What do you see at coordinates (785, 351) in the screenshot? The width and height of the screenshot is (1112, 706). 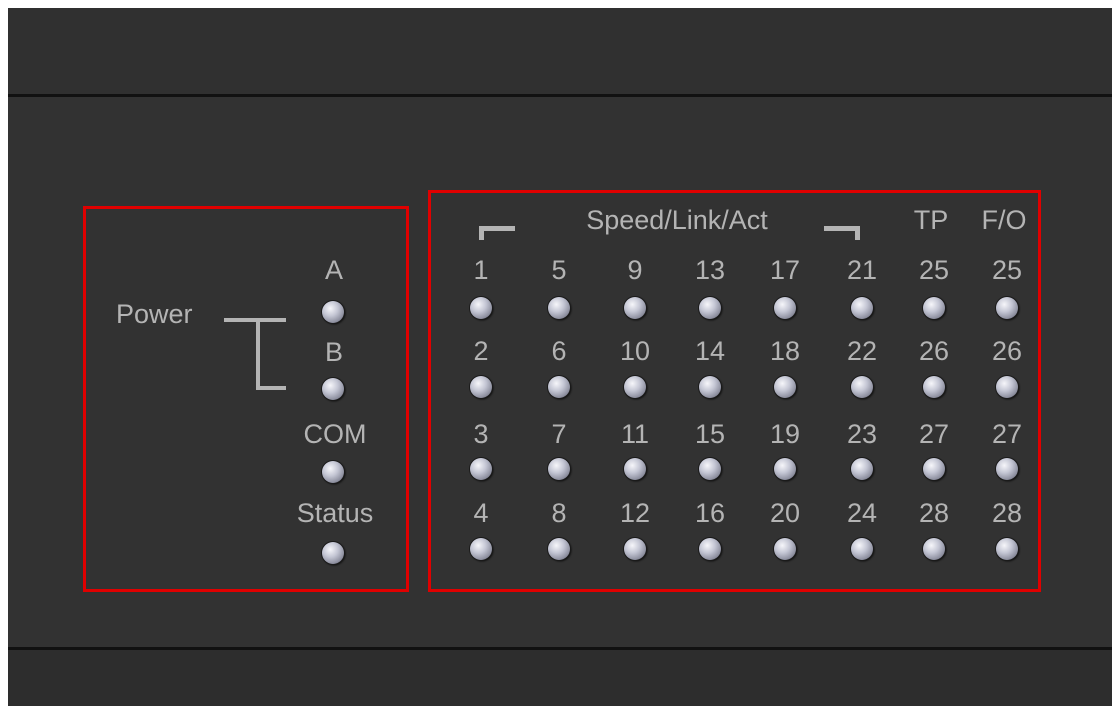 I see `port-number-label: 18` at bounding box center [785, 351].